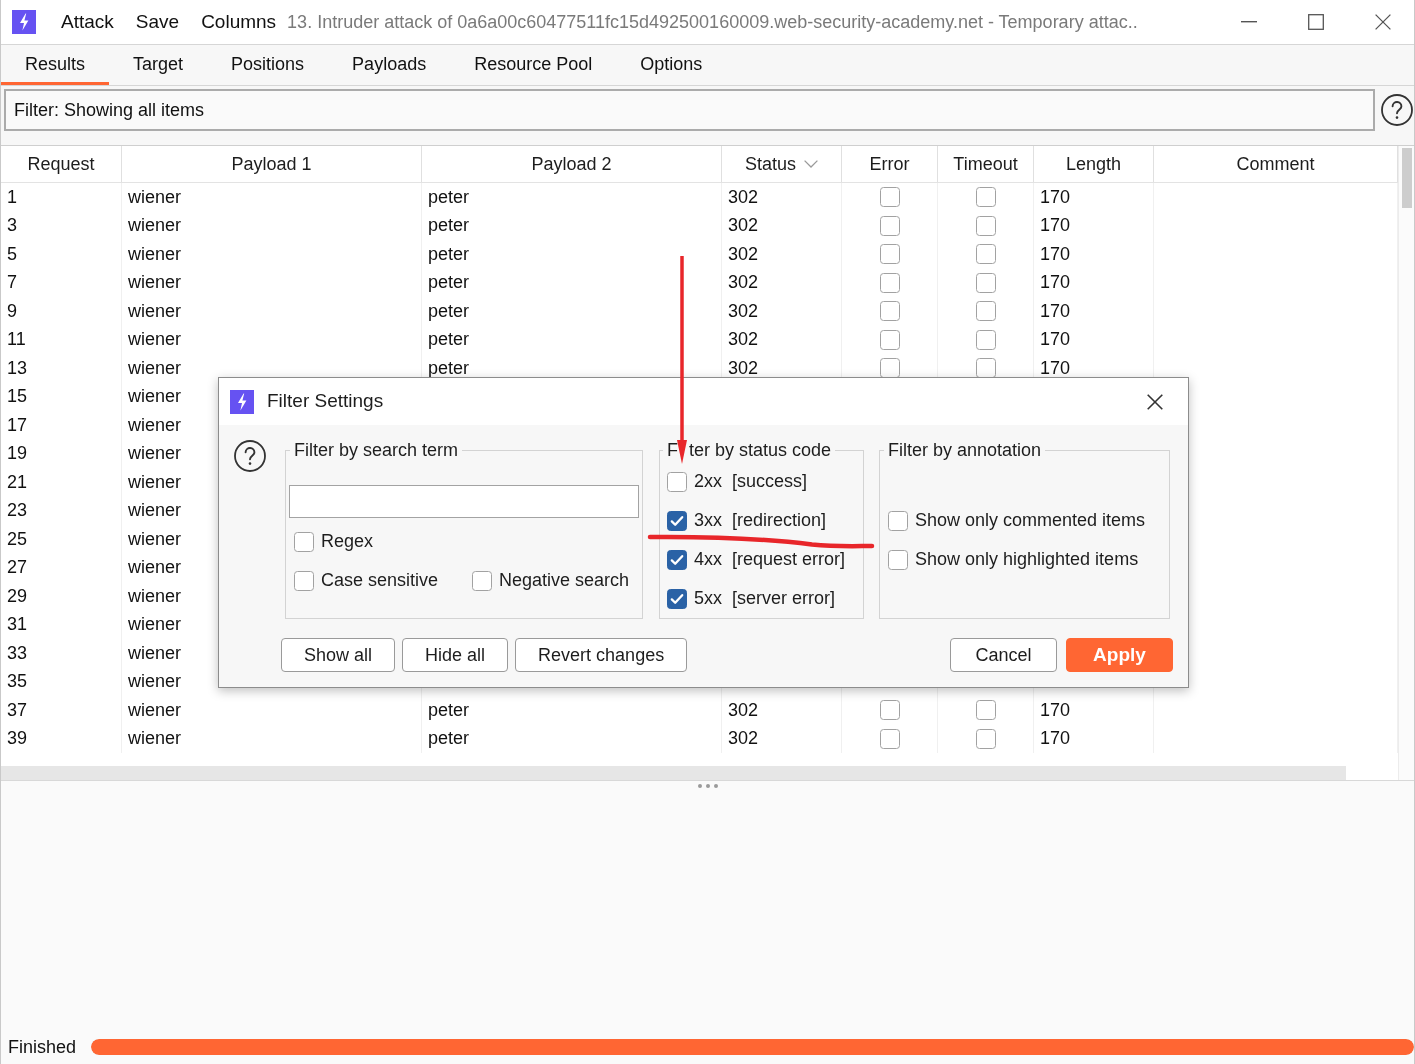  Describe the element at coordinates (87, 22) in the screenshot. I see `menu-item: Attack` at that location.